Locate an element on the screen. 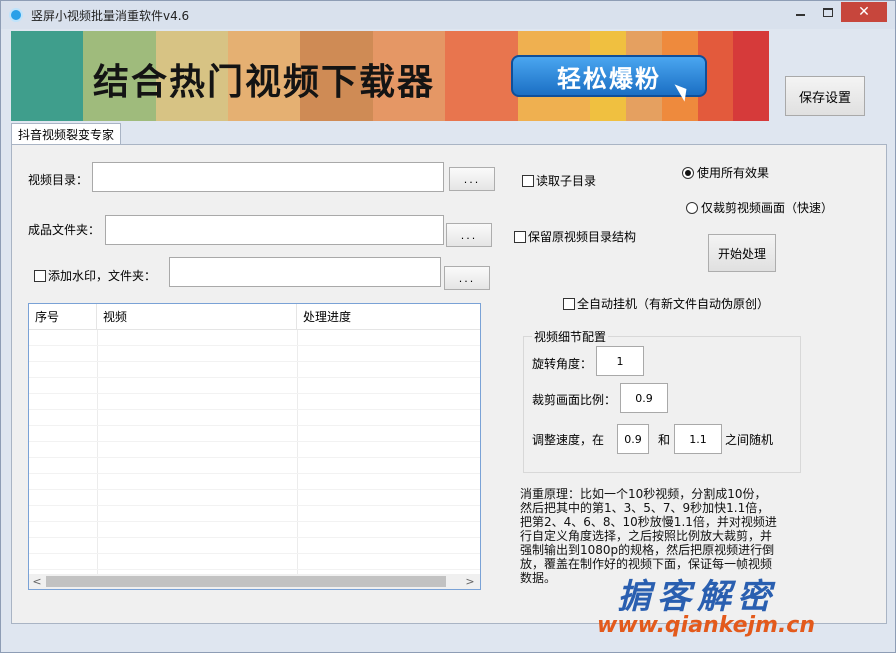 This screenshot has width=896, height=653. watermark-checkbox: 添加水印，文件夹： is located at coordinates (95, 275).